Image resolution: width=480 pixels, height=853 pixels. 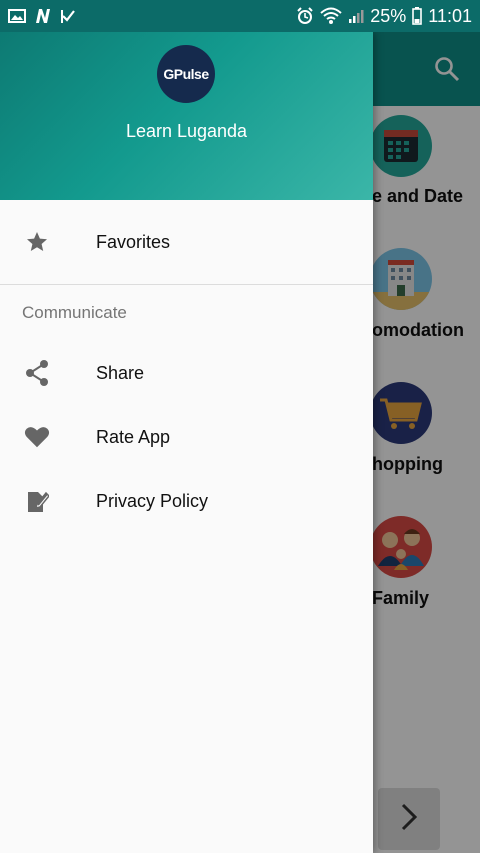 I want to click on heart-icon, so click(x=37, y=437).